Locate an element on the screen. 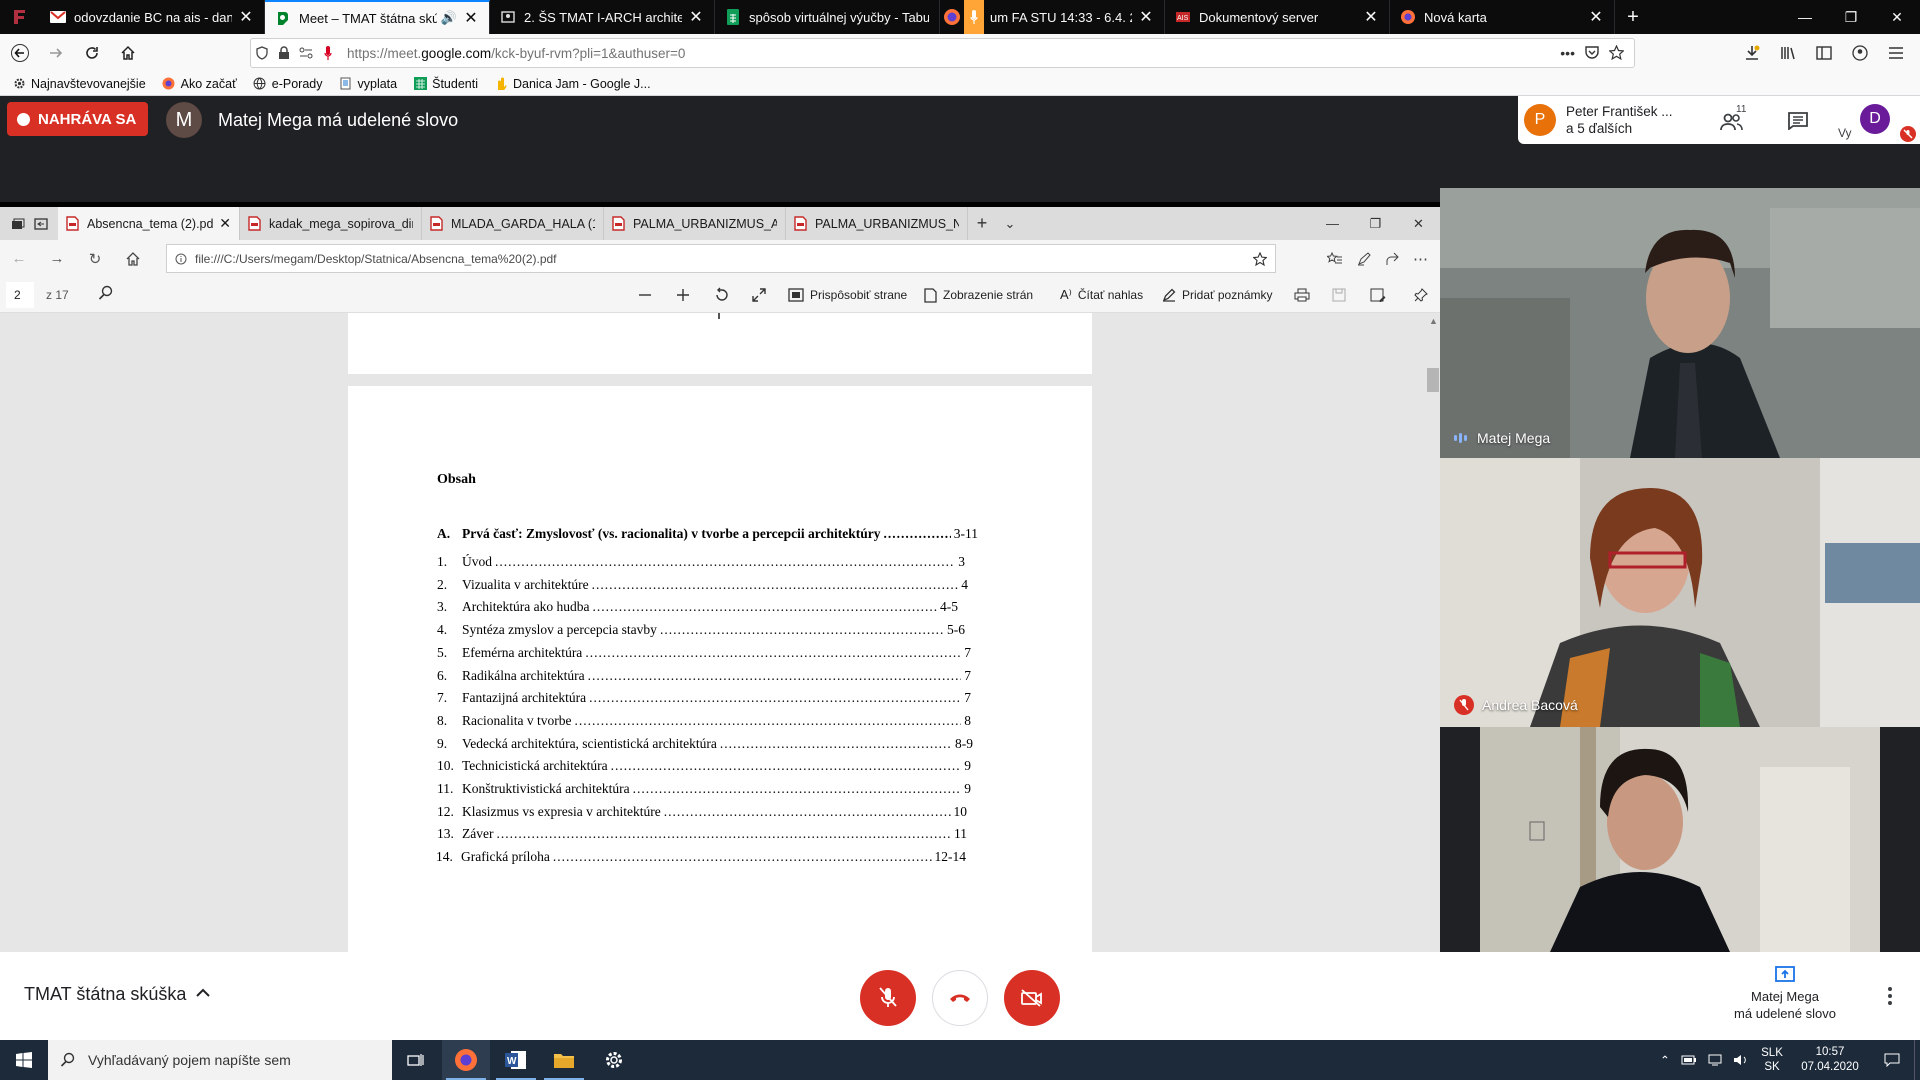 Image resolution: width=1920 pixels, height=1080 pixels. show-desktop-button is located at coordinates (1917, 1060).